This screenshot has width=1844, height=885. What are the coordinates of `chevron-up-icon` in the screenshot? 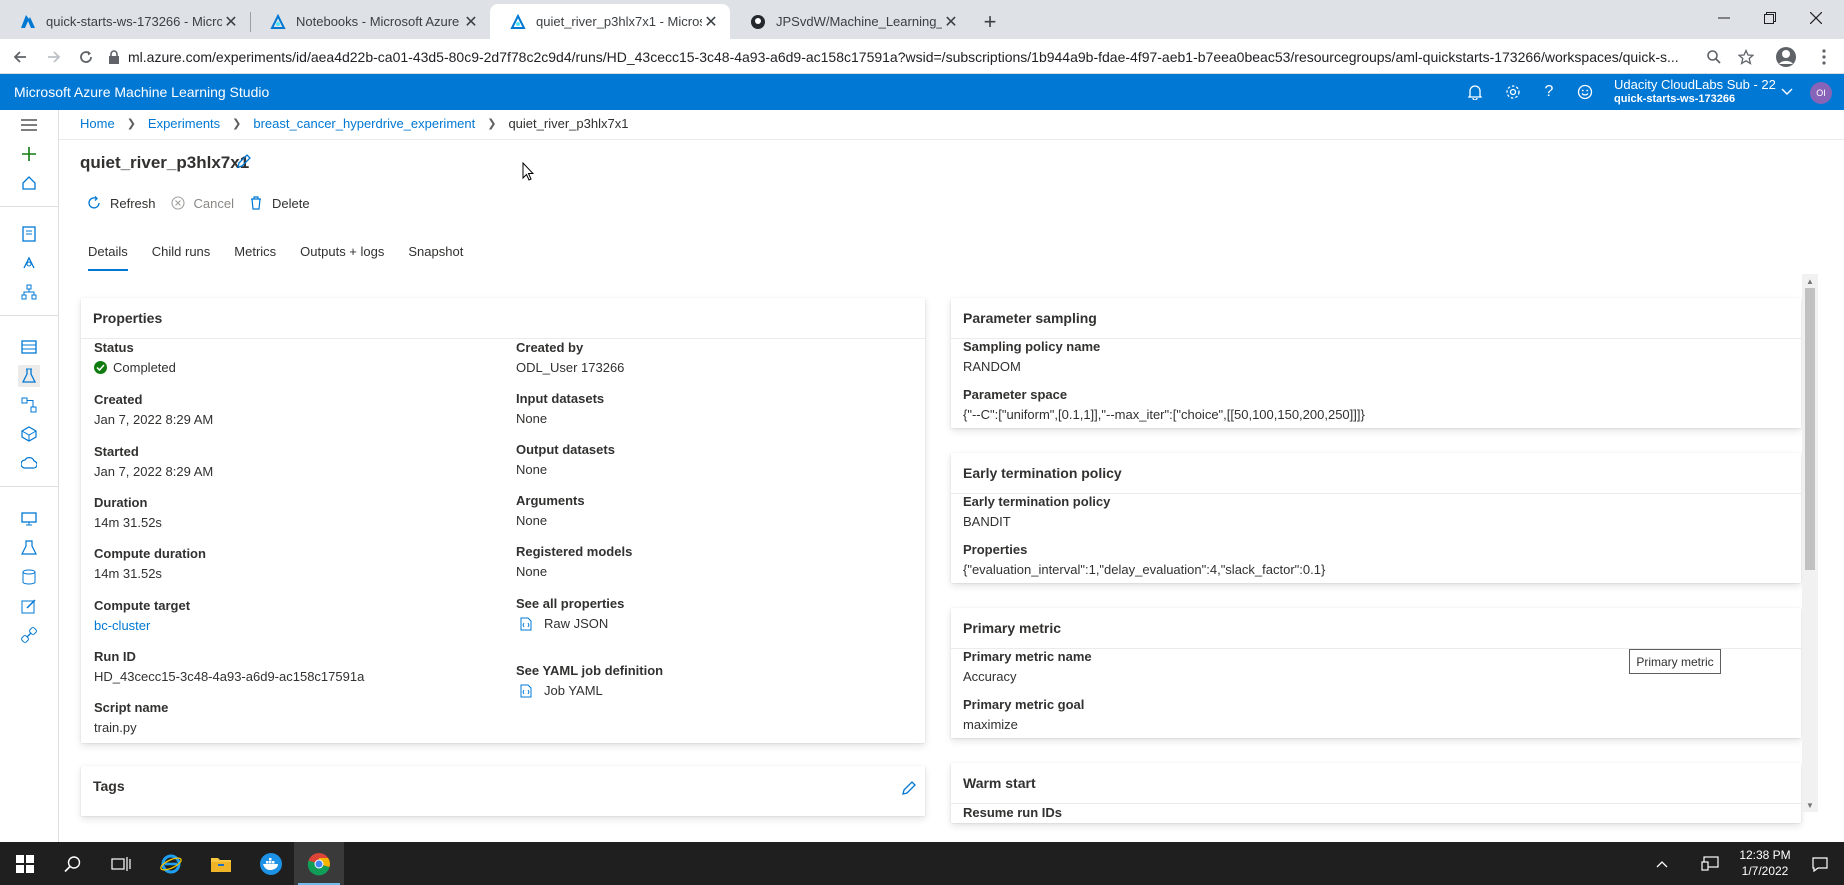 It's located at (1662, 864).